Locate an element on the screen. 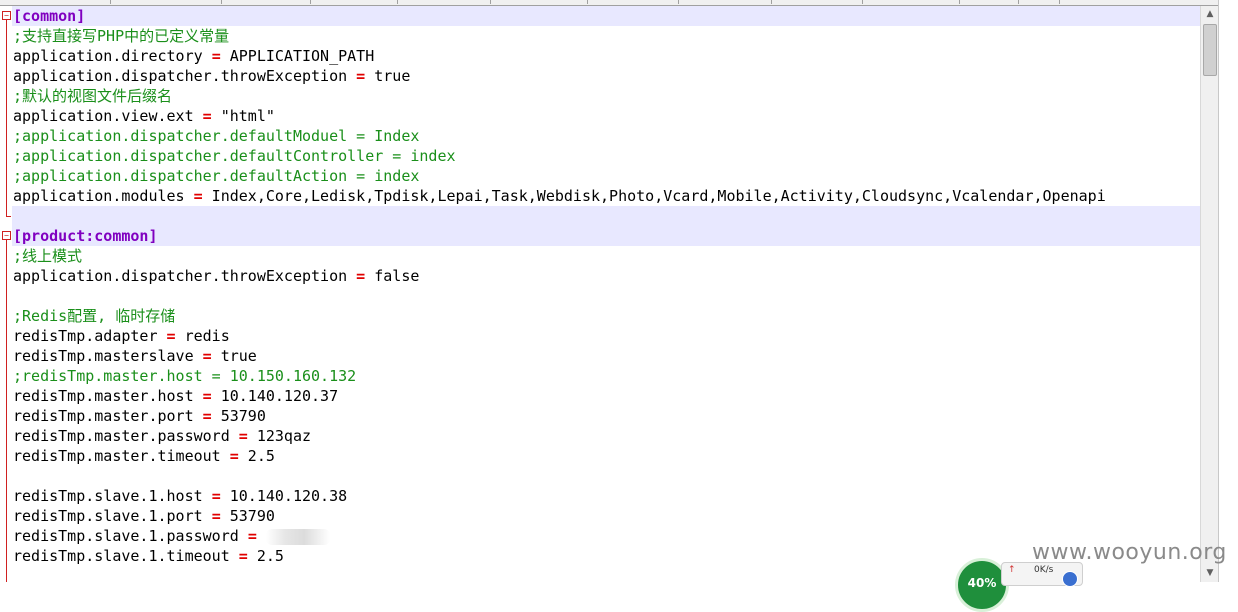 This screenshot has width=1238, height=612. code-text: redisTmp.slave.1.timeout is located at coordinates (126, 556).